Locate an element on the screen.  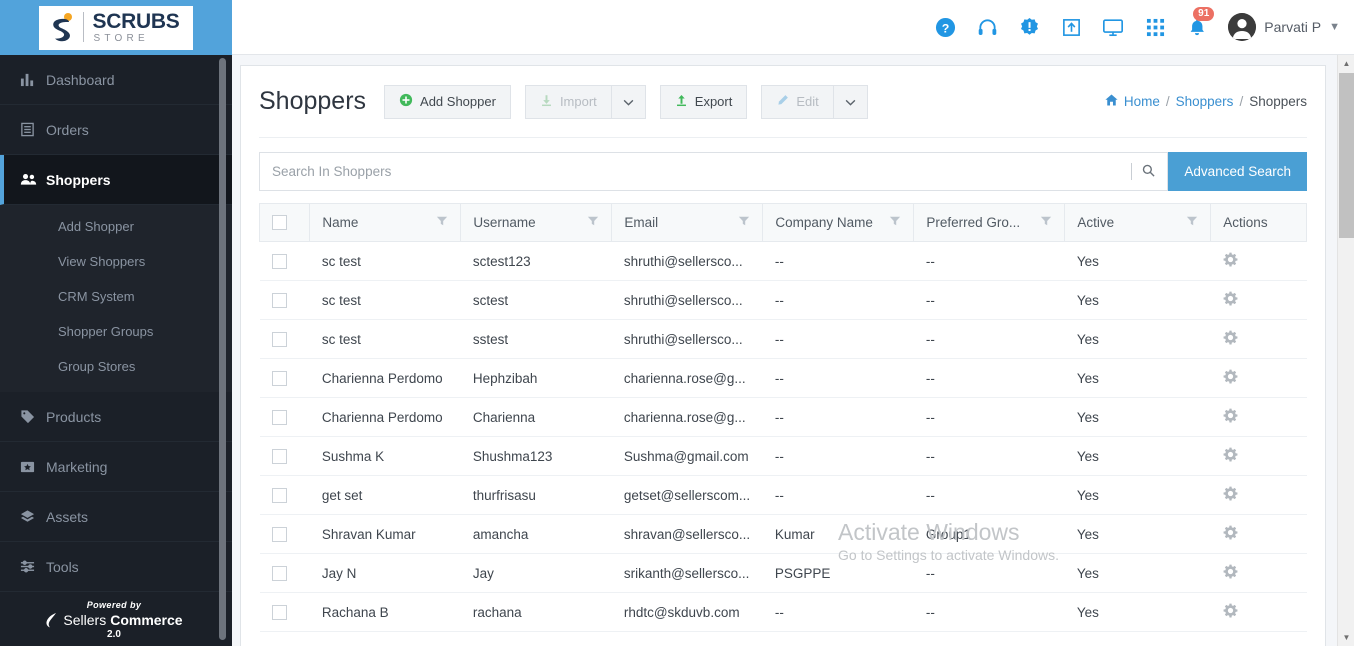
import-dropdown-button is located at coordinates (628, 101).